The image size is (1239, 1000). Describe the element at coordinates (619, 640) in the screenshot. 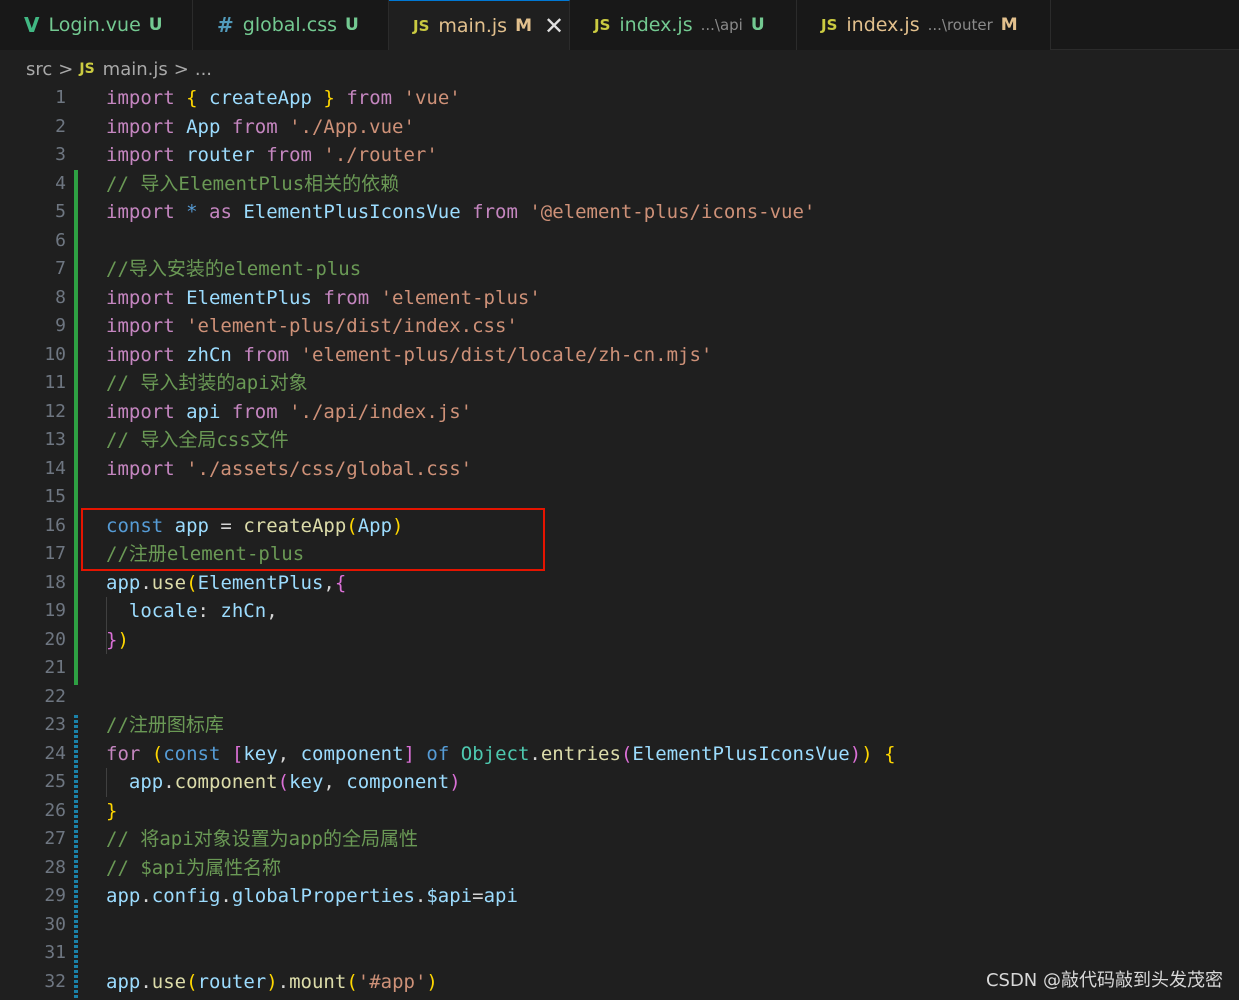

I see `code-line: 20})` at that location.